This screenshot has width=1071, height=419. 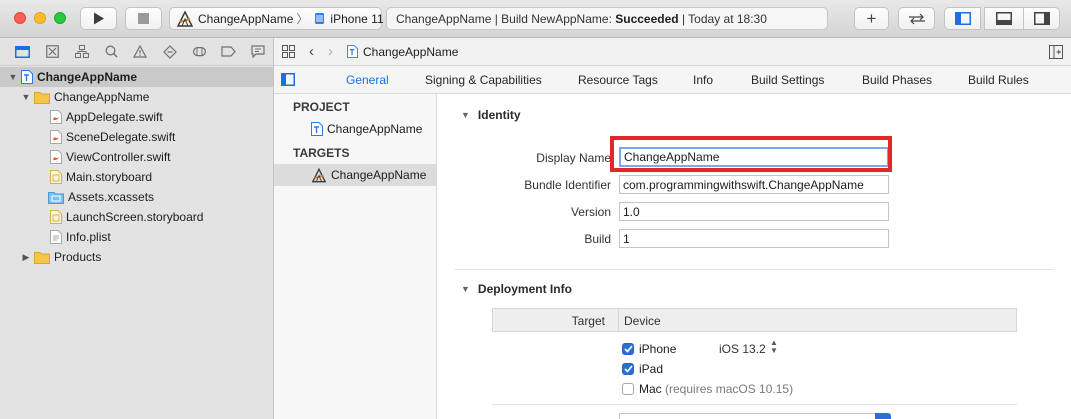 I want to click on tab-signing-capabilities: Signing & Capabilities, so click(x=483, y=80).